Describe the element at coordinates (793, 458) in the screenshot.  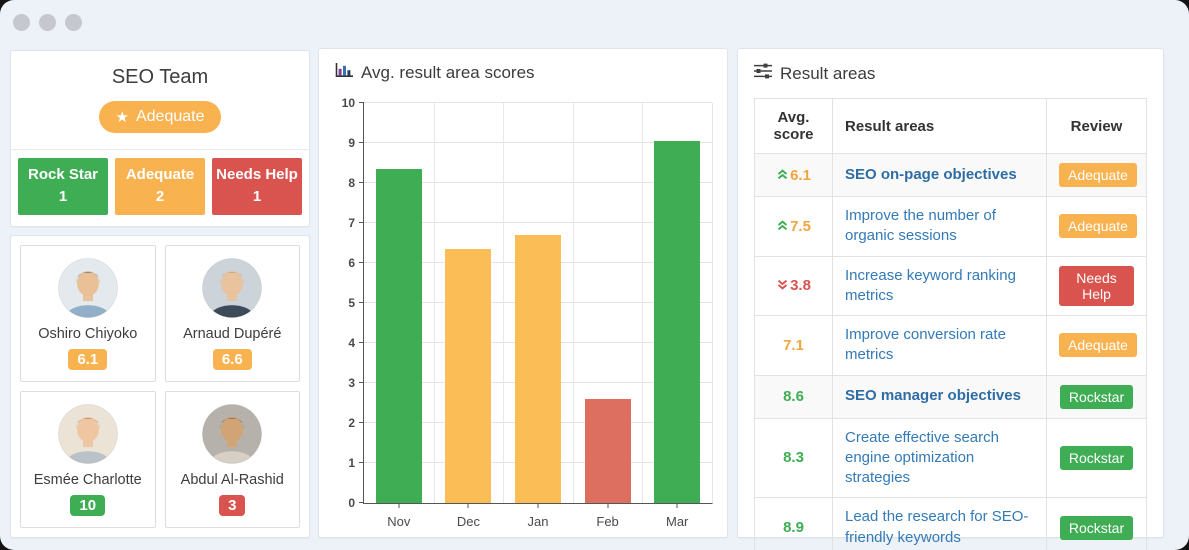
I see `avg-score-cell: 8.3` at that location.